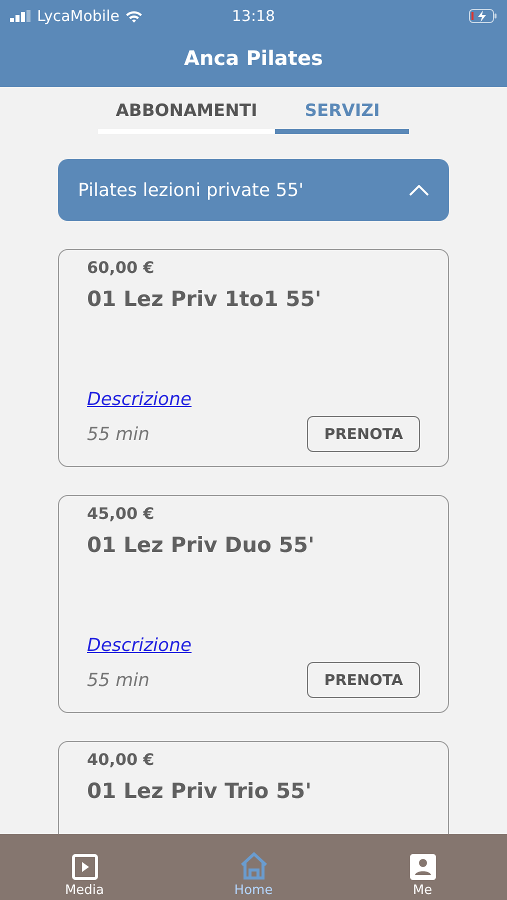 This screenshot has height=900, width=507. I want to click on service-name: 01 Lez Priv Duo 55', so click(200, 545).